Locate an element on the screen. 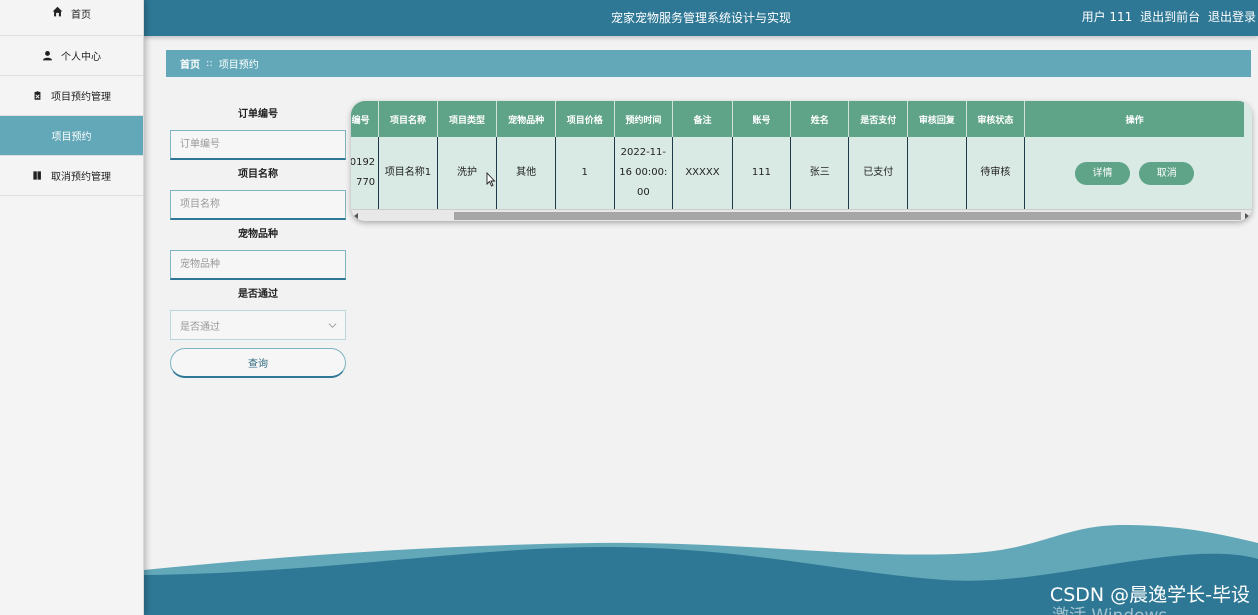 Image resolution: width=1258 pixels, height=615 pixels. sidebar-item-booking-management: 项目预约管理 is located at coordinates (71, 96).